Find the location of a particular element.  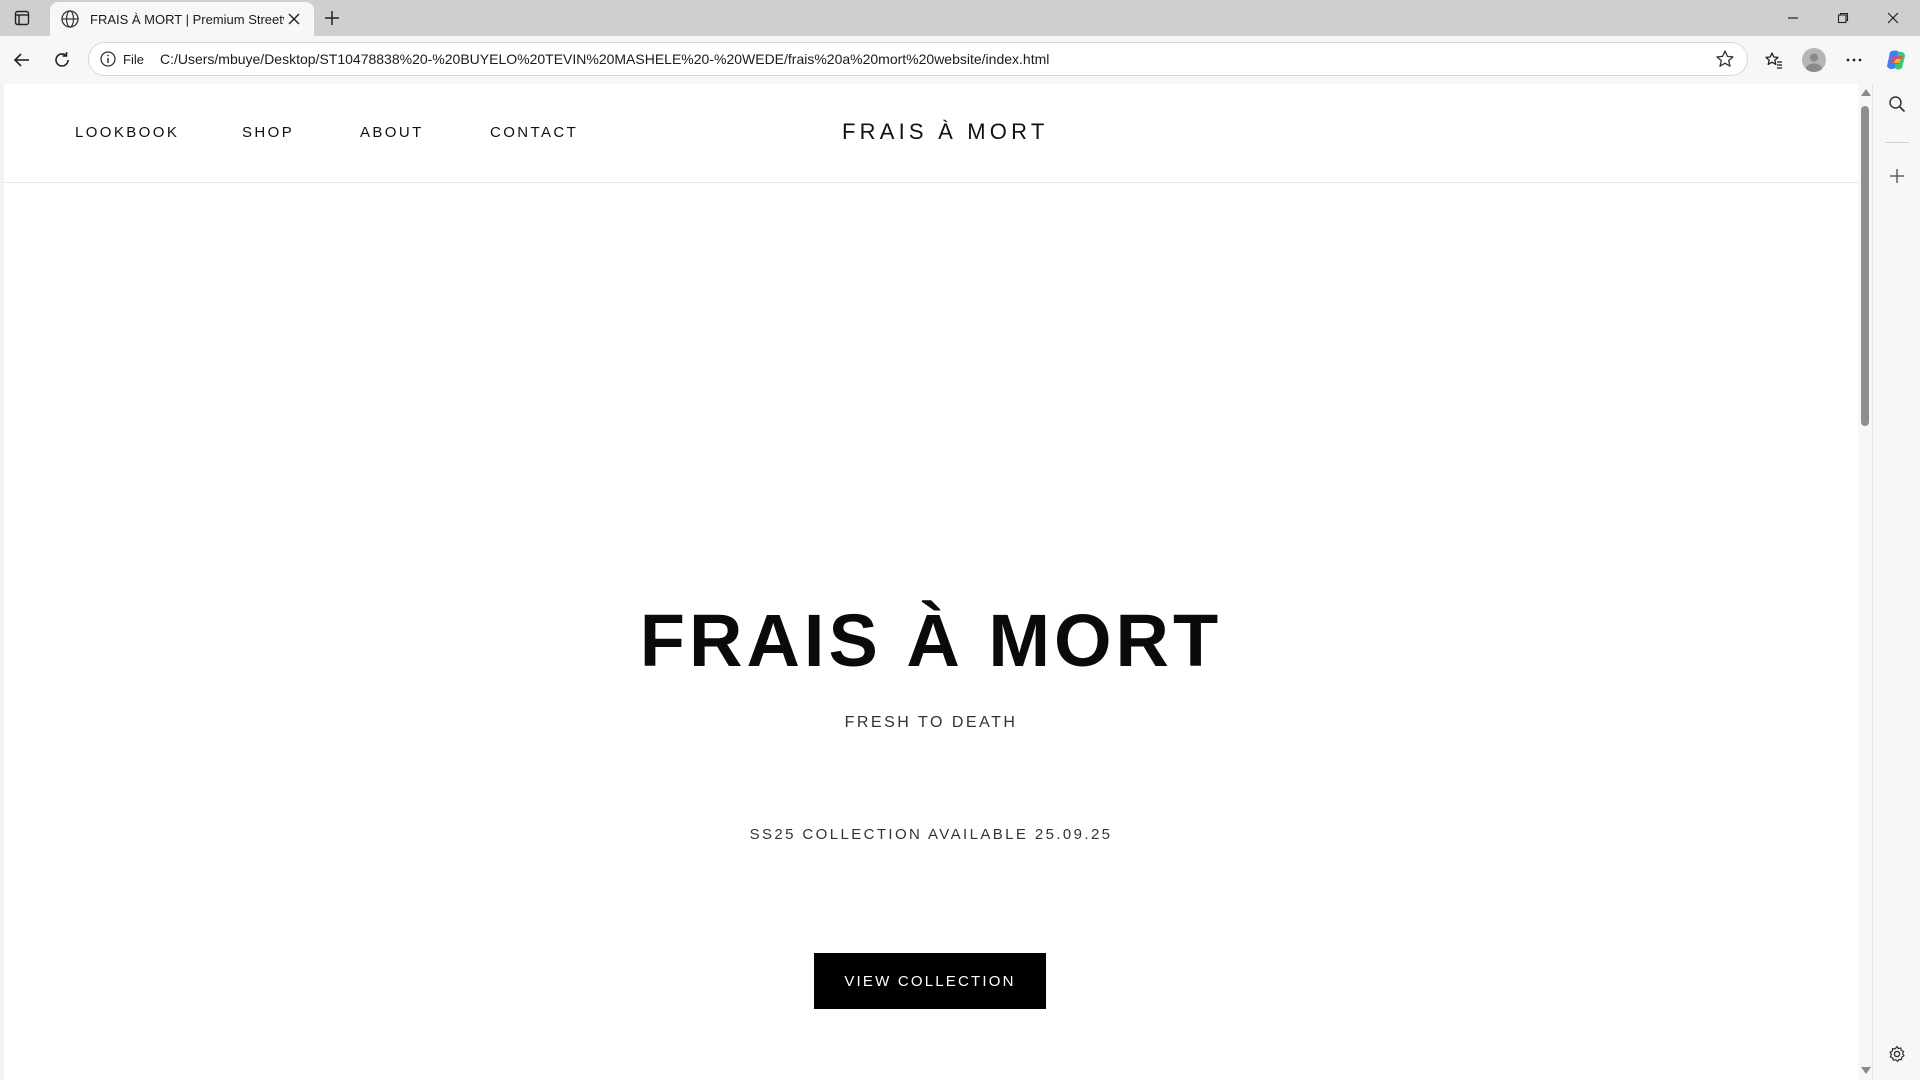

page-scrollbar is located at coordinates (1865, 582).